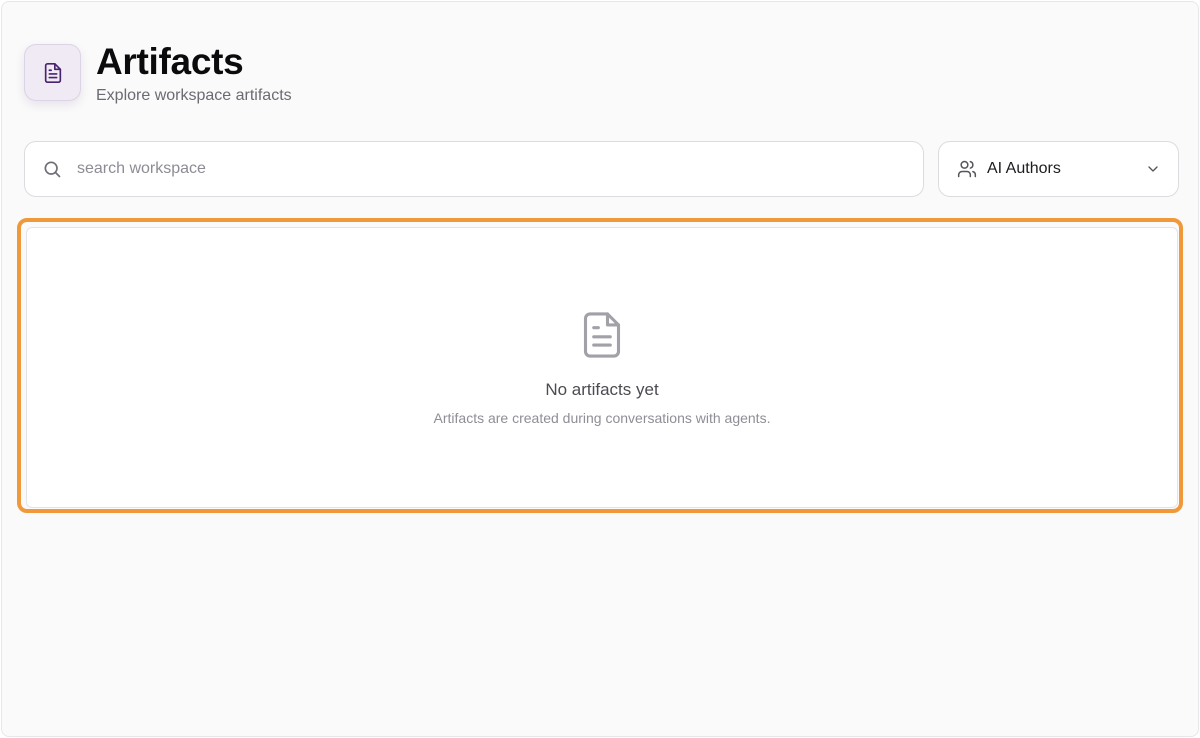 The width and height of the screenshot is (1200, 738). I want to click on users-icon, so click(967, 169).